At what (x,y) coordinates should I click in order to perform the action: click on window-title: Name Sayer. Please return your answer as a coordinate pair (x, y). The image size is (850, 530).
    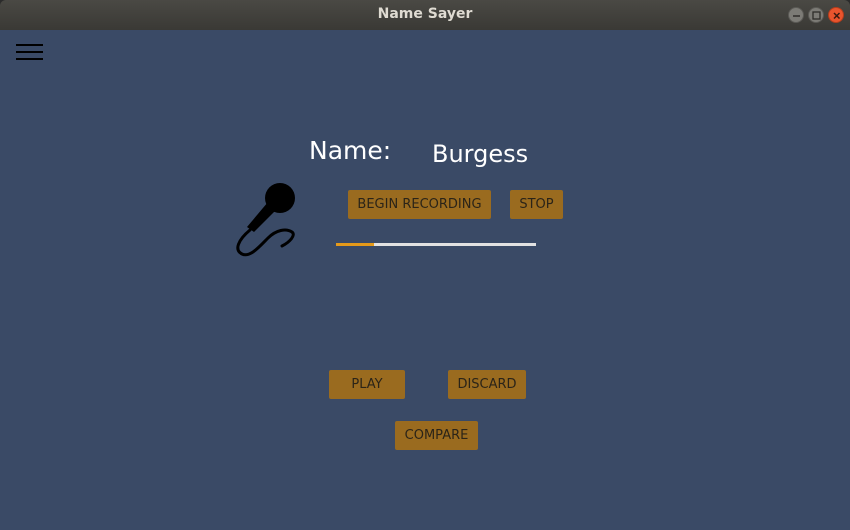
    Looking at the image, I should click on (425, 14).